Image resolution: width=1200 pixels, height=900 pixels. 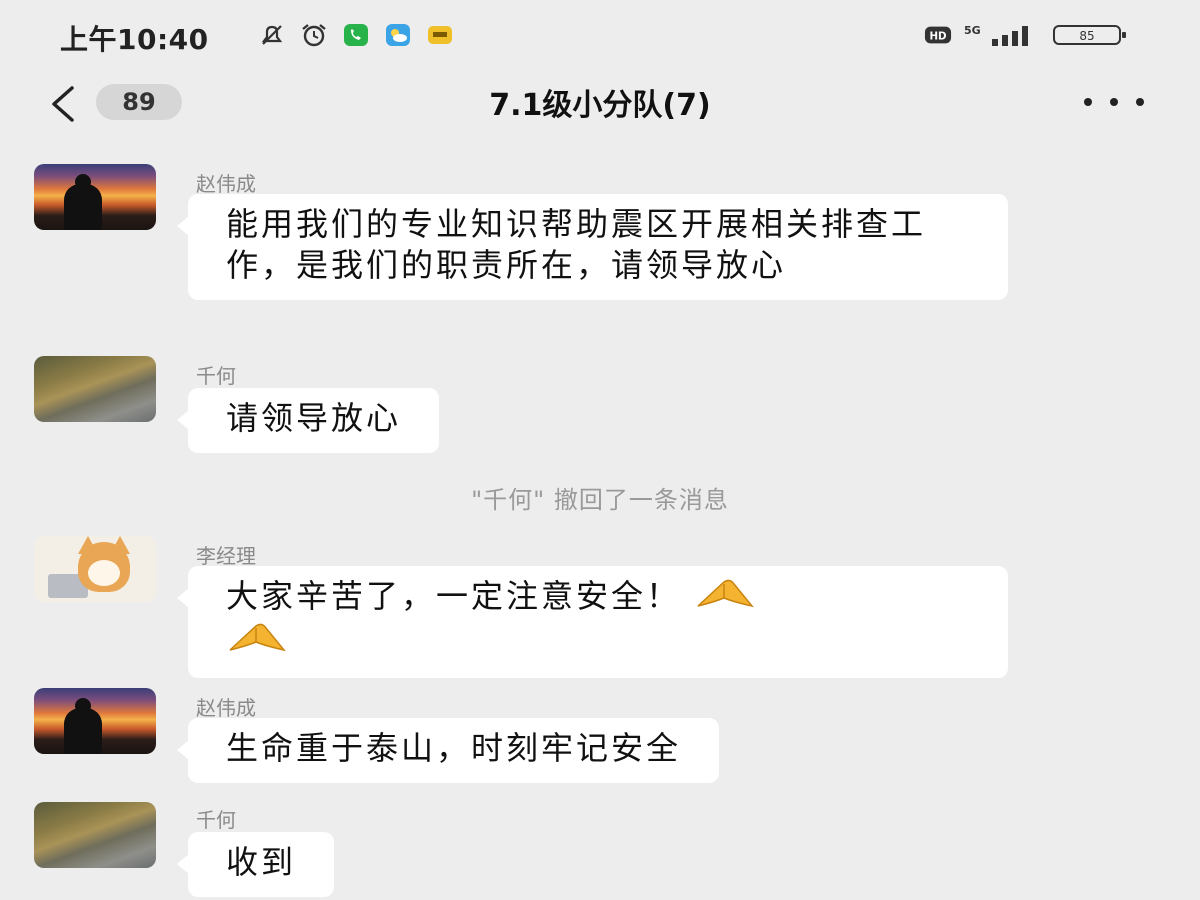 I want to click on message-bubble: 请领导放心, so click(x=308, y=420).